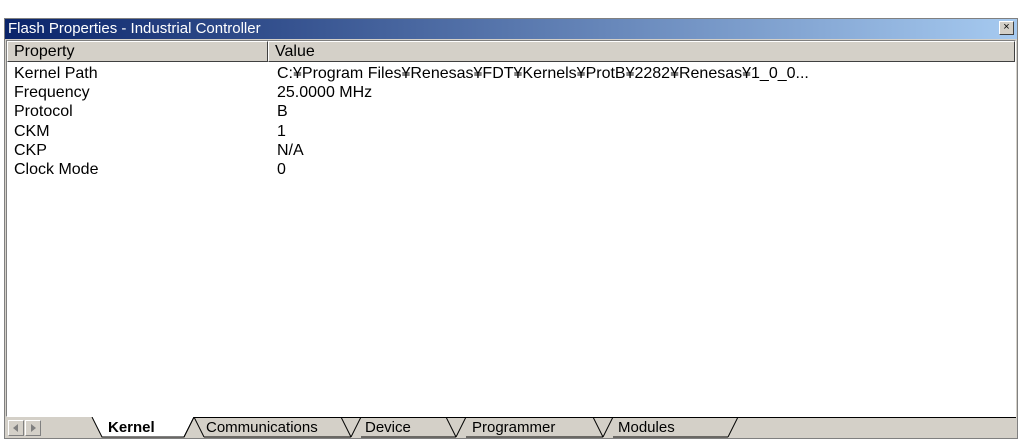  I want to click on tab-kernel: Kernel, so click(131, 427).